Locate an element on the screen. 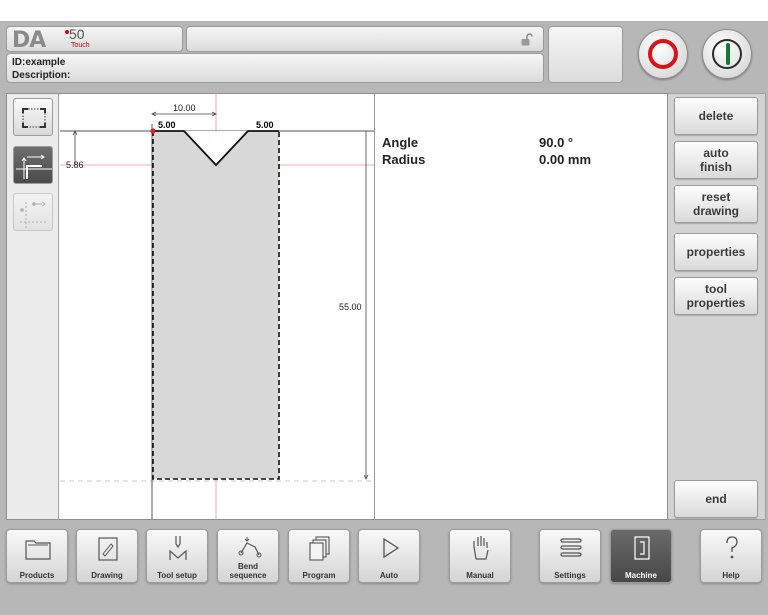  auto-finish-button: auto finish is located at coordinates (716, 160).